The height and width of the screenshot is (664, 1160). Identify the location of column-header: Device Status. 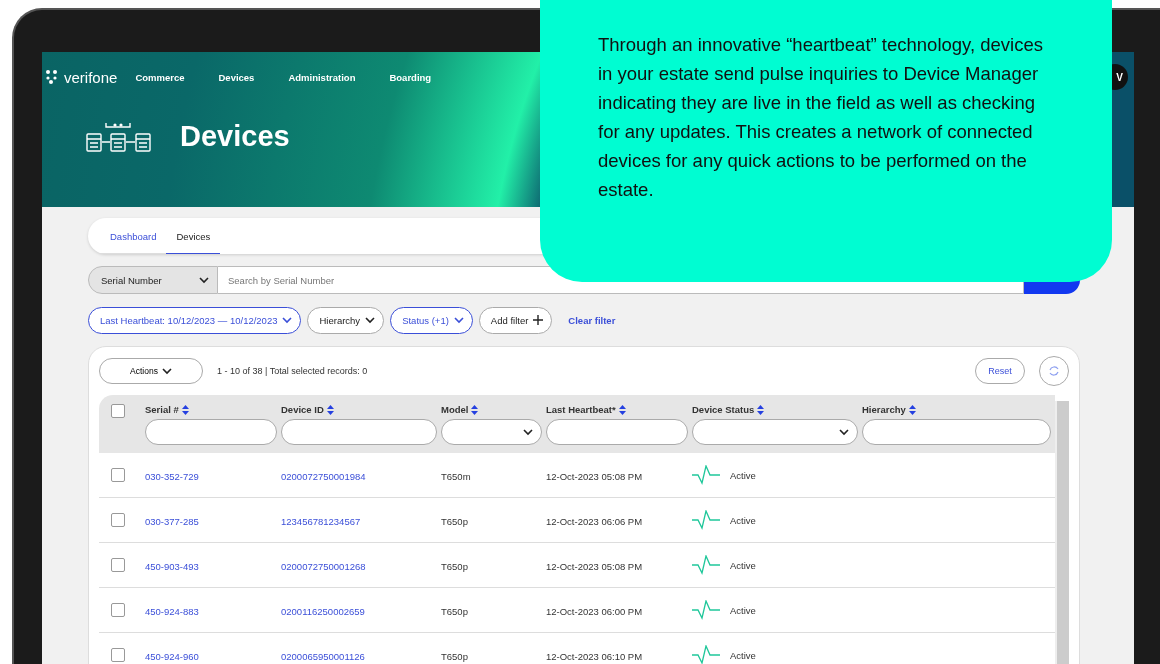
(775, 409).